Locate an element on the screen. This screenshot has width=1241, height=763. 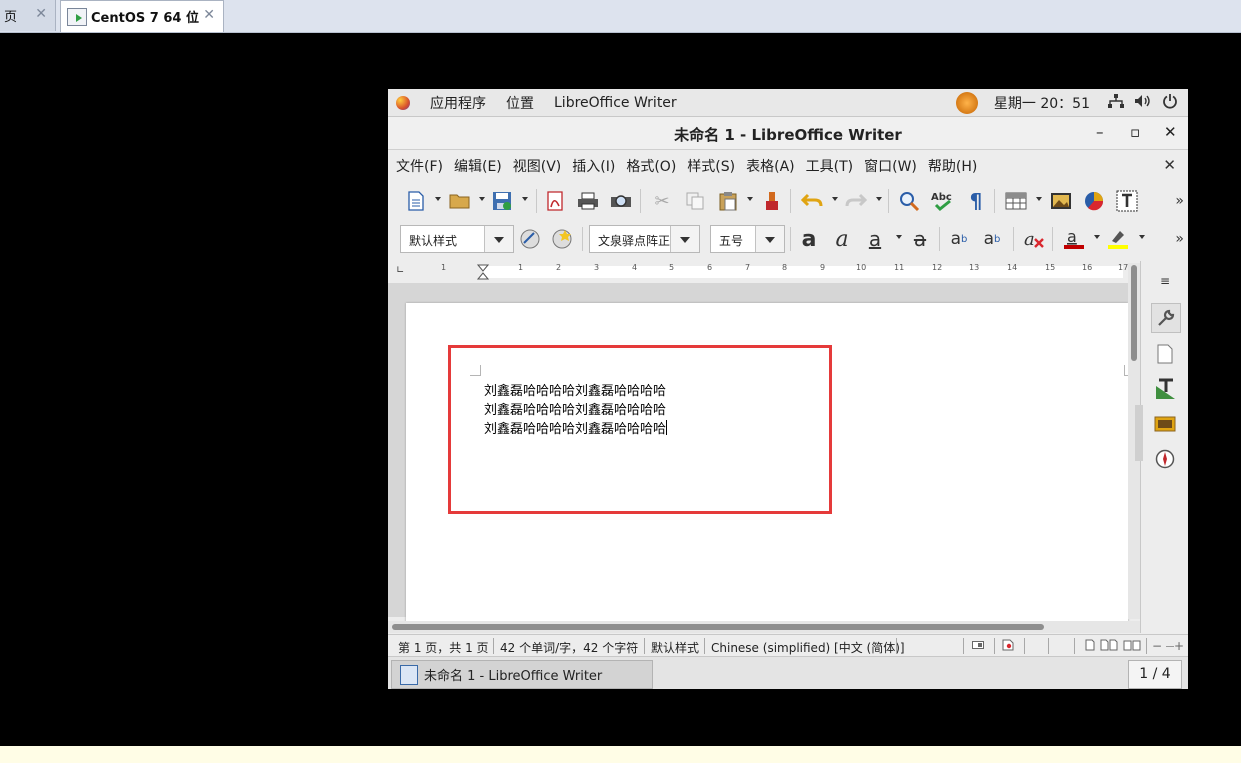
tab-centos-close-icon: ✕ is located at coordinates (209, 15).